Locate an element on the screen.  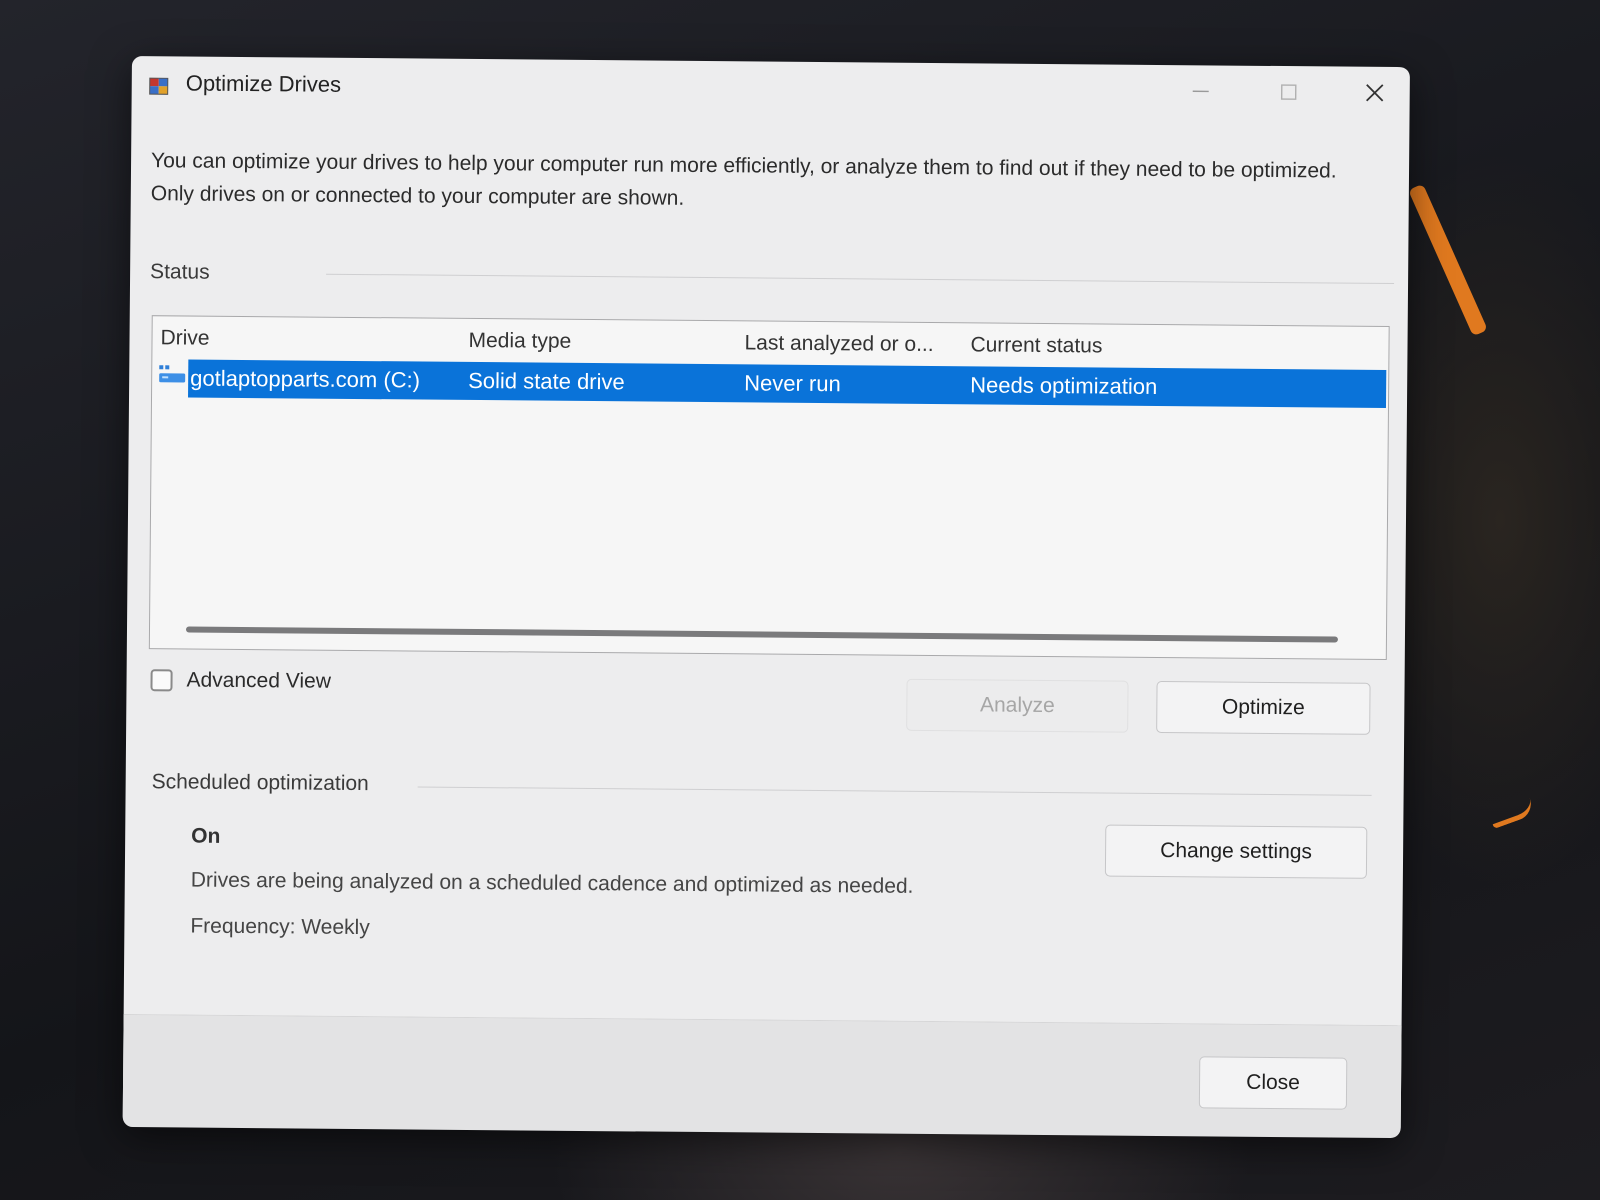
minimize-icon is located at coordinates (1201, 93).